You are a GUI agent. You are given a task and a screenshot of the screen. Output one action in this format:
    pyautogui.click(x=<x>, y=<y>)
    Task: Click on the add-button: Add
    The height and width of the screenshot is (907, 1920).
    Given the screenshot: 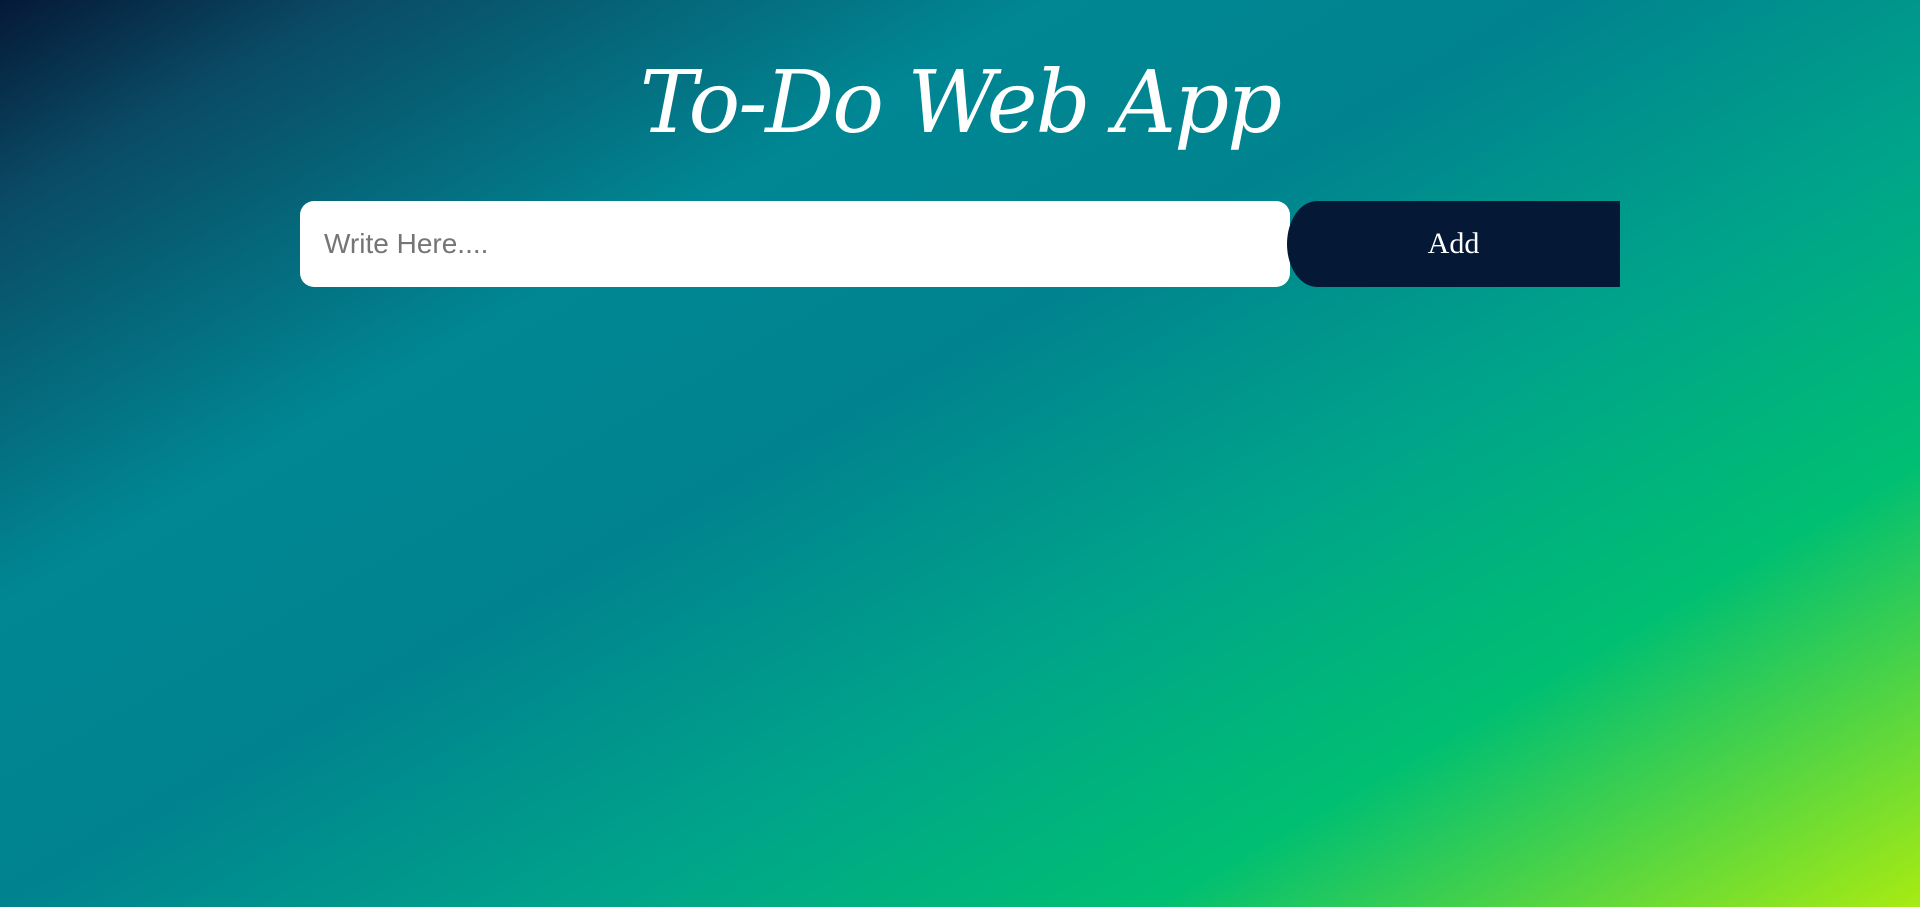 What is the action you would take?
    pyautogui.click(x=1453, y=244)
    